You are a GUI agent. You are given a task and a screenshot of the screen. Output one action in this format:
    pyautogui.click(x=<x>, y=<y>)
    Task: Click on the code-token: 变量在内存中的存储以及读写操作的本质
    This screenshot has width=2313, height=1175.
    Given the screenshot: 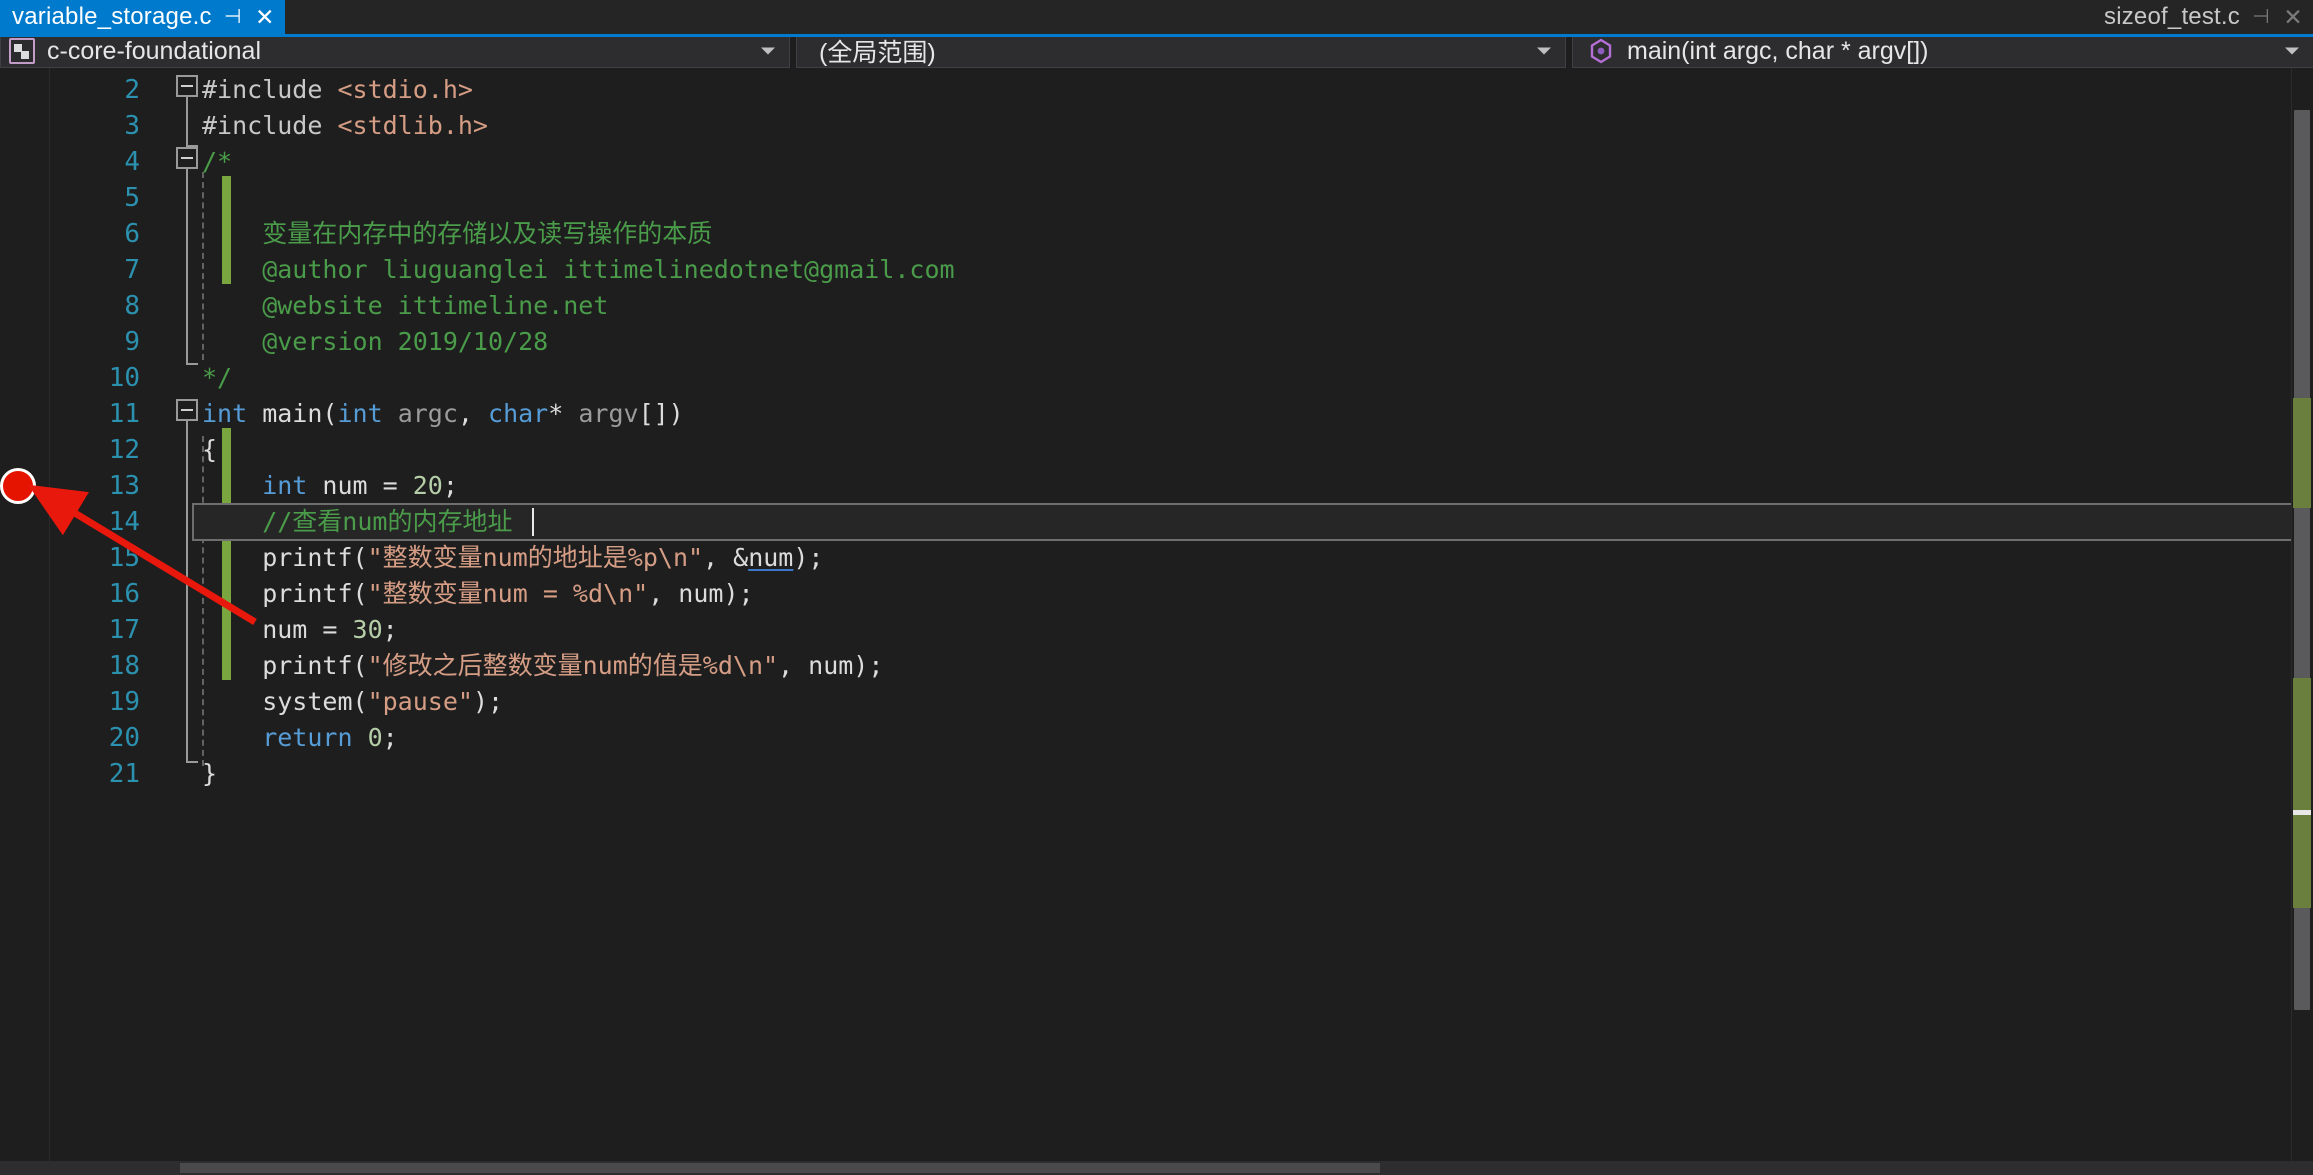 What is the action you would take?
    pyautogui.click(x=457, y=233)
    